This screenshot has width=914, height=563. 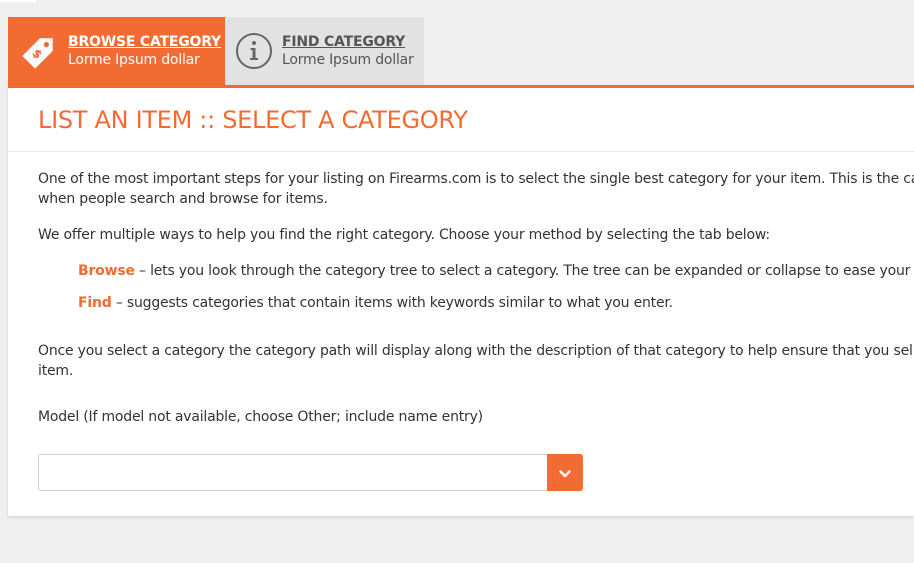 What do you see at coordinates (253, 120) in the screenshot?
I see `page-title: LIST AN ITEM :: SELECT A CATEGORY` at bounding box center [253, 120].